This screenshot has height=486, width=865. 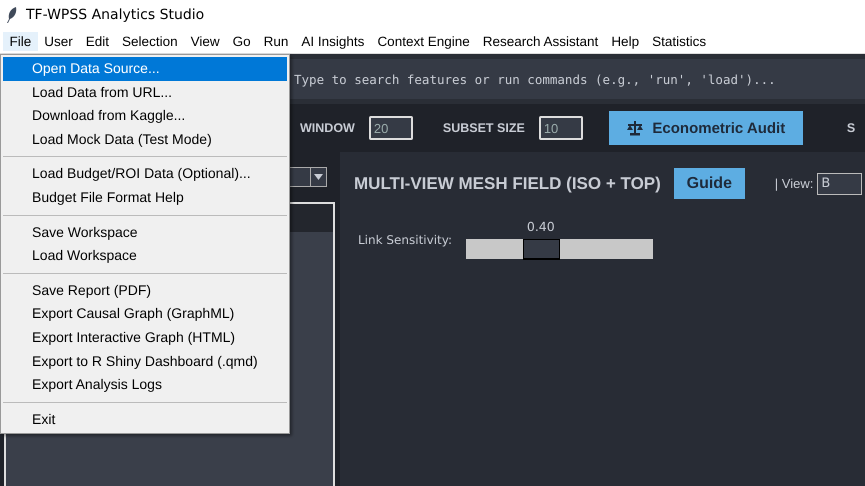 I want to click on menu-item: Export Causal Graph (GraphML), so click(x=145, y=314).